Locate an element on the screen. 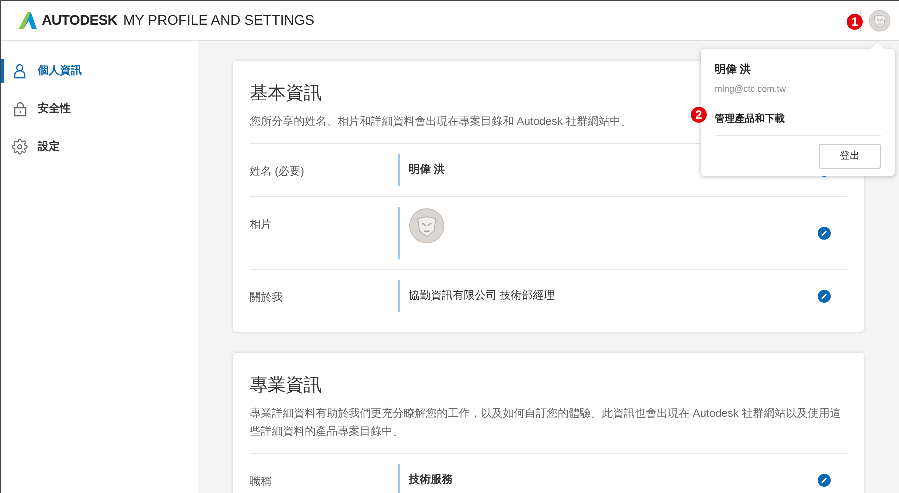 This screenshot has width=899, height=493. field-value: 技術服務 is located at coordinates (431, 480).